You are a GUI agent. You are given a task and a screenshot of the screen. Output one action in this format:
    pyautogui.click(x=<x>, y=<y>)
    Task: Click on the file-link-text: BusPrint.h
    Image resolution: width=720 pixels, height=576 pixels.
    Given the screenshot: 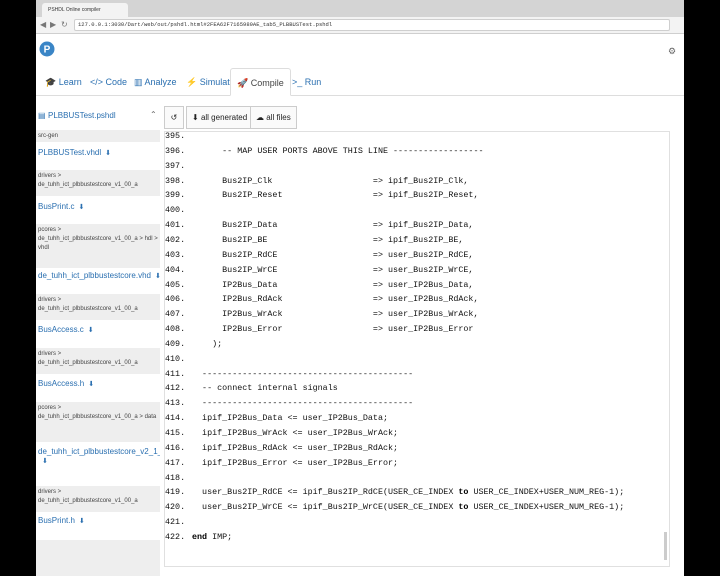 What is the action you would take?
    pyautogui.click(x=56, y=520)
    